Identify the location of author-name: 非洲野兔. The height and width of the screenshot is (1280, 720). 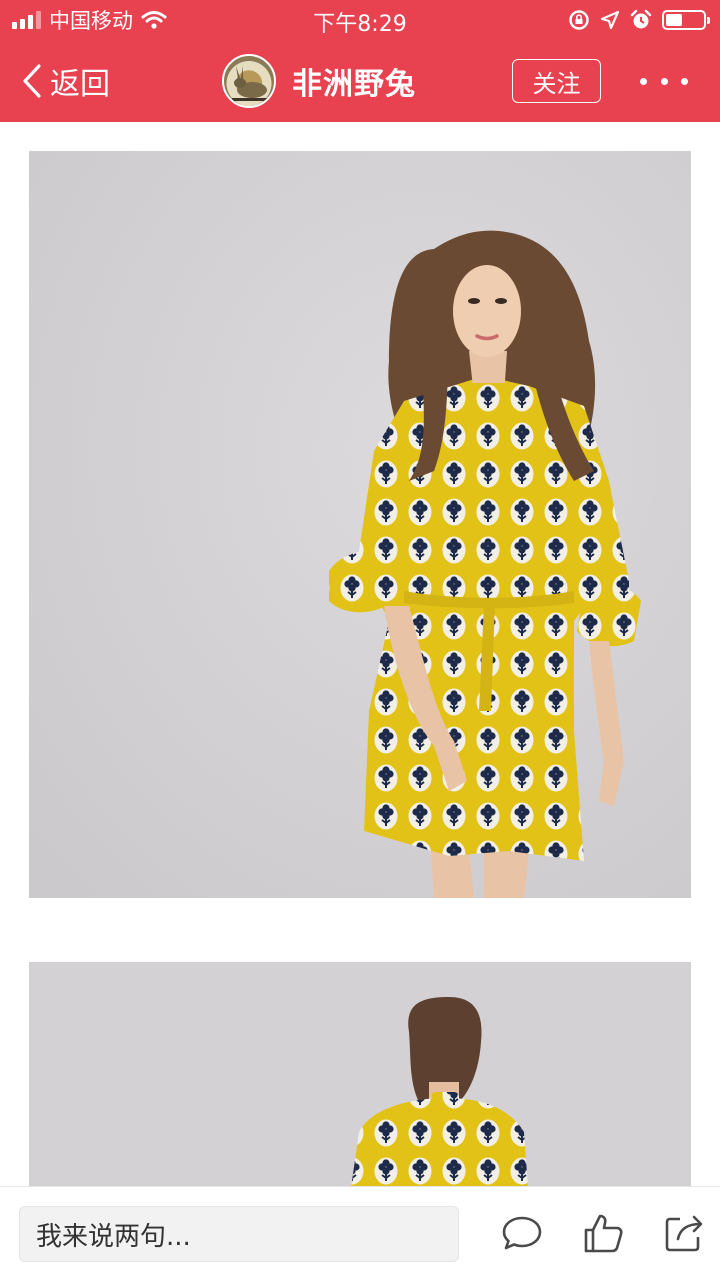
(354, 84).